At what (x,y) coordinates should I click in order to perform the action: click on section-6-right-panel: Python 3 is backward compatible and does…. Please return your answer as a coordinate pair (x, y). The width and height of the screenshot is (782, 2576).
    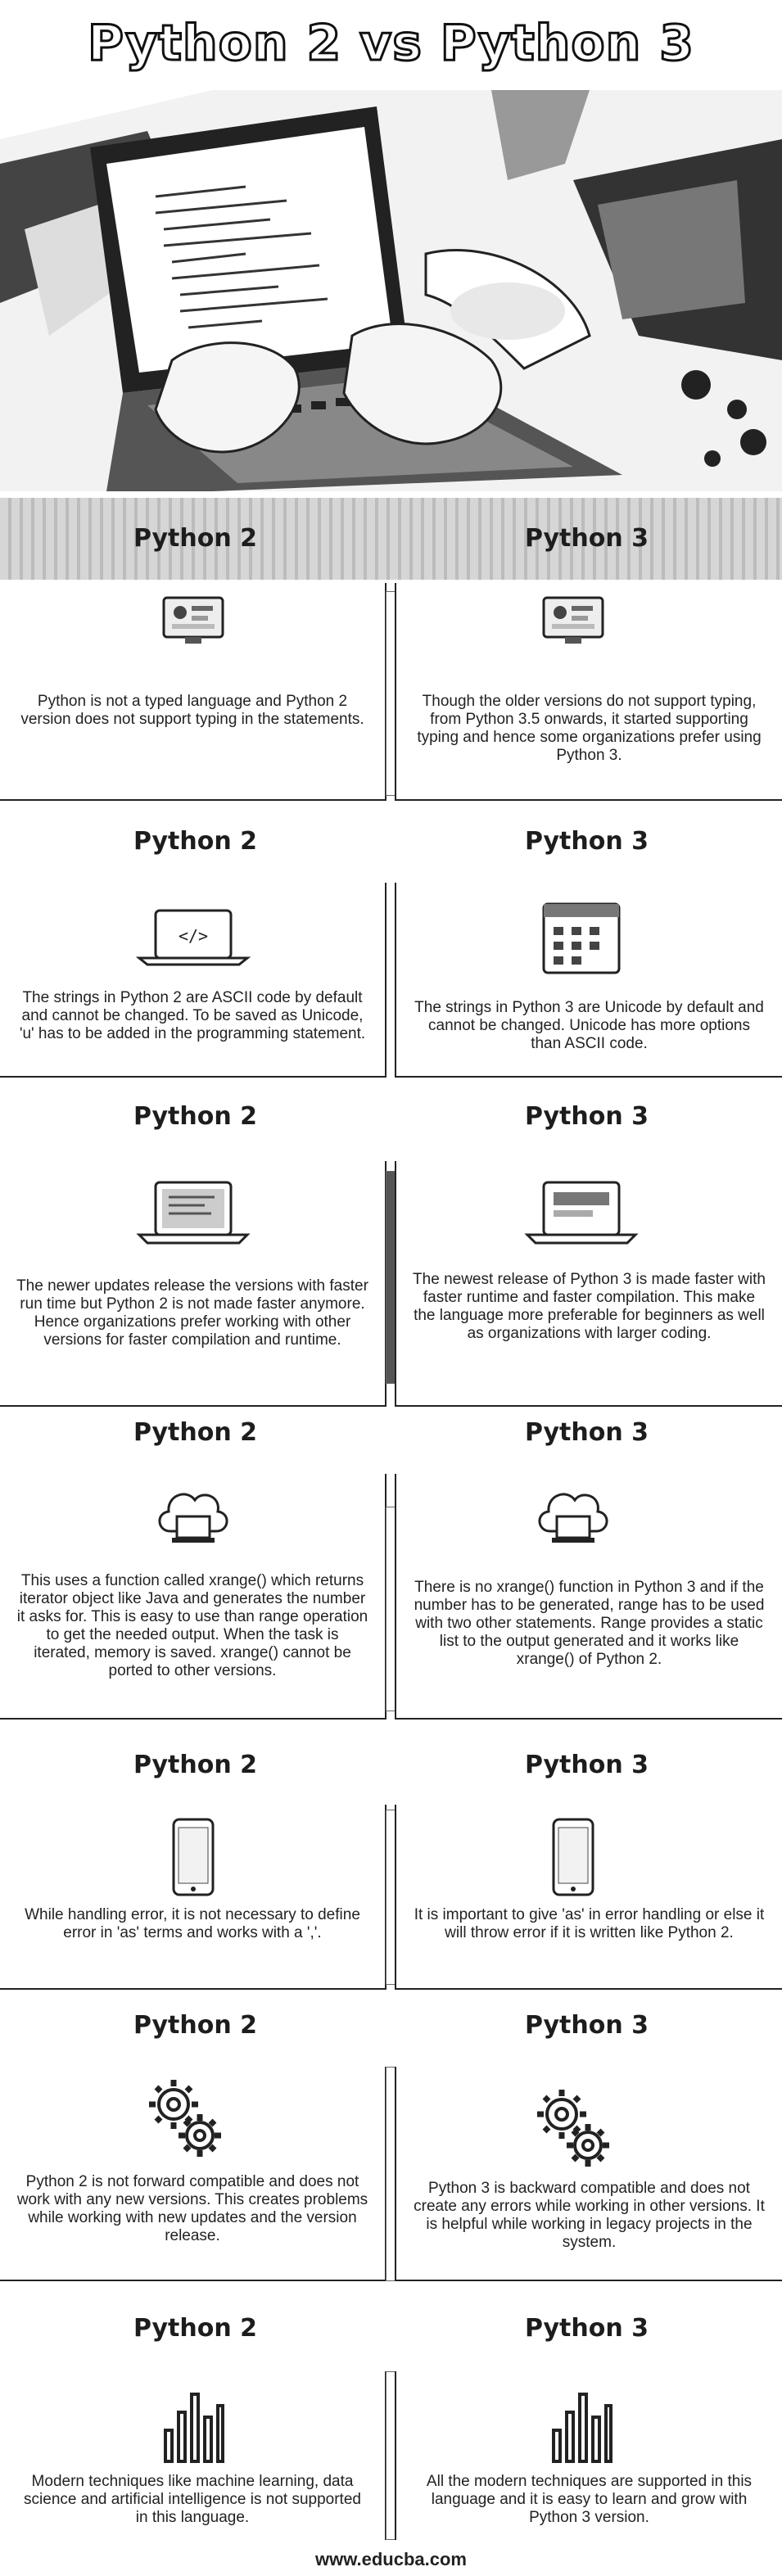
    Looking at the image, I should click on (588, 2174).